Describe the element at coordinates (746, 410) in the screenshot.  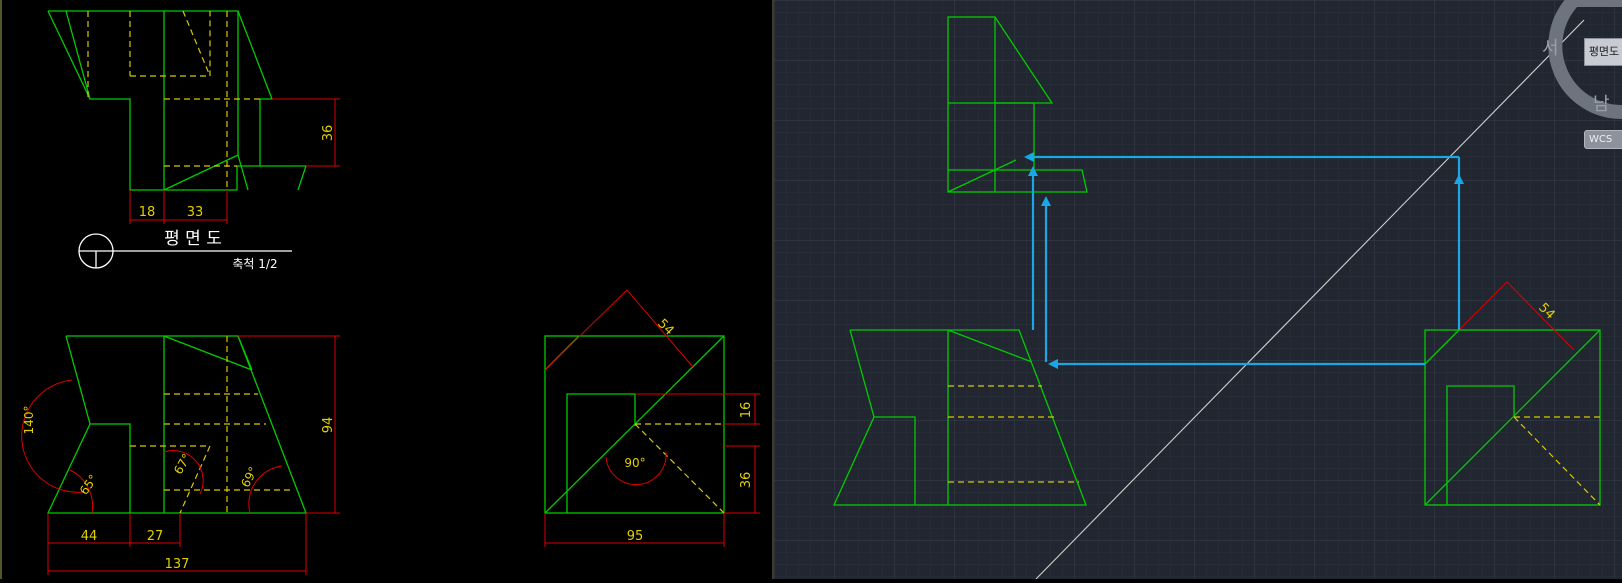
I see `side-dim-16: 16` at that location.